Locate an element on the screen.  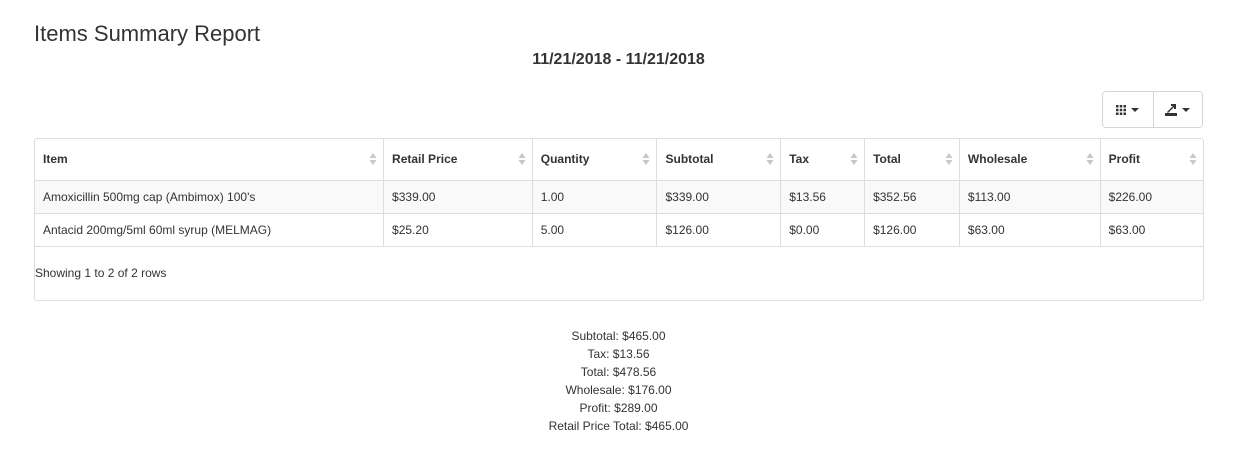
pagination-info: Showing 1 to 2 of 2 rows is located at coordinates (101, 273).